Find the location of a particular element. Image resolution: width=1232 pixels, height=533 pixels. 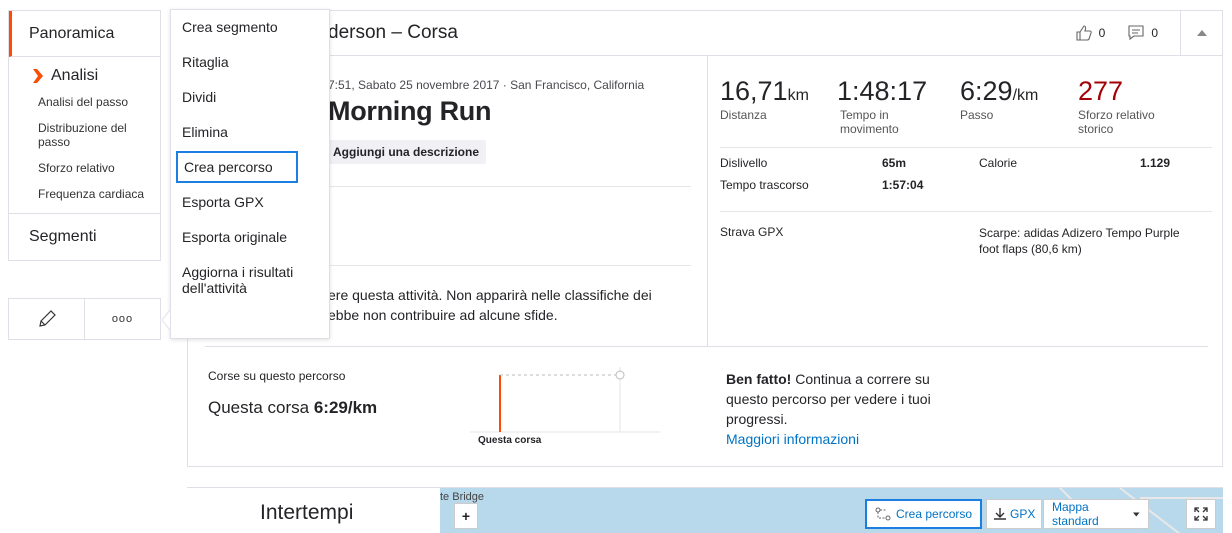

elapsed-label: Tempo trascorso is located at coordinates (764, 185).